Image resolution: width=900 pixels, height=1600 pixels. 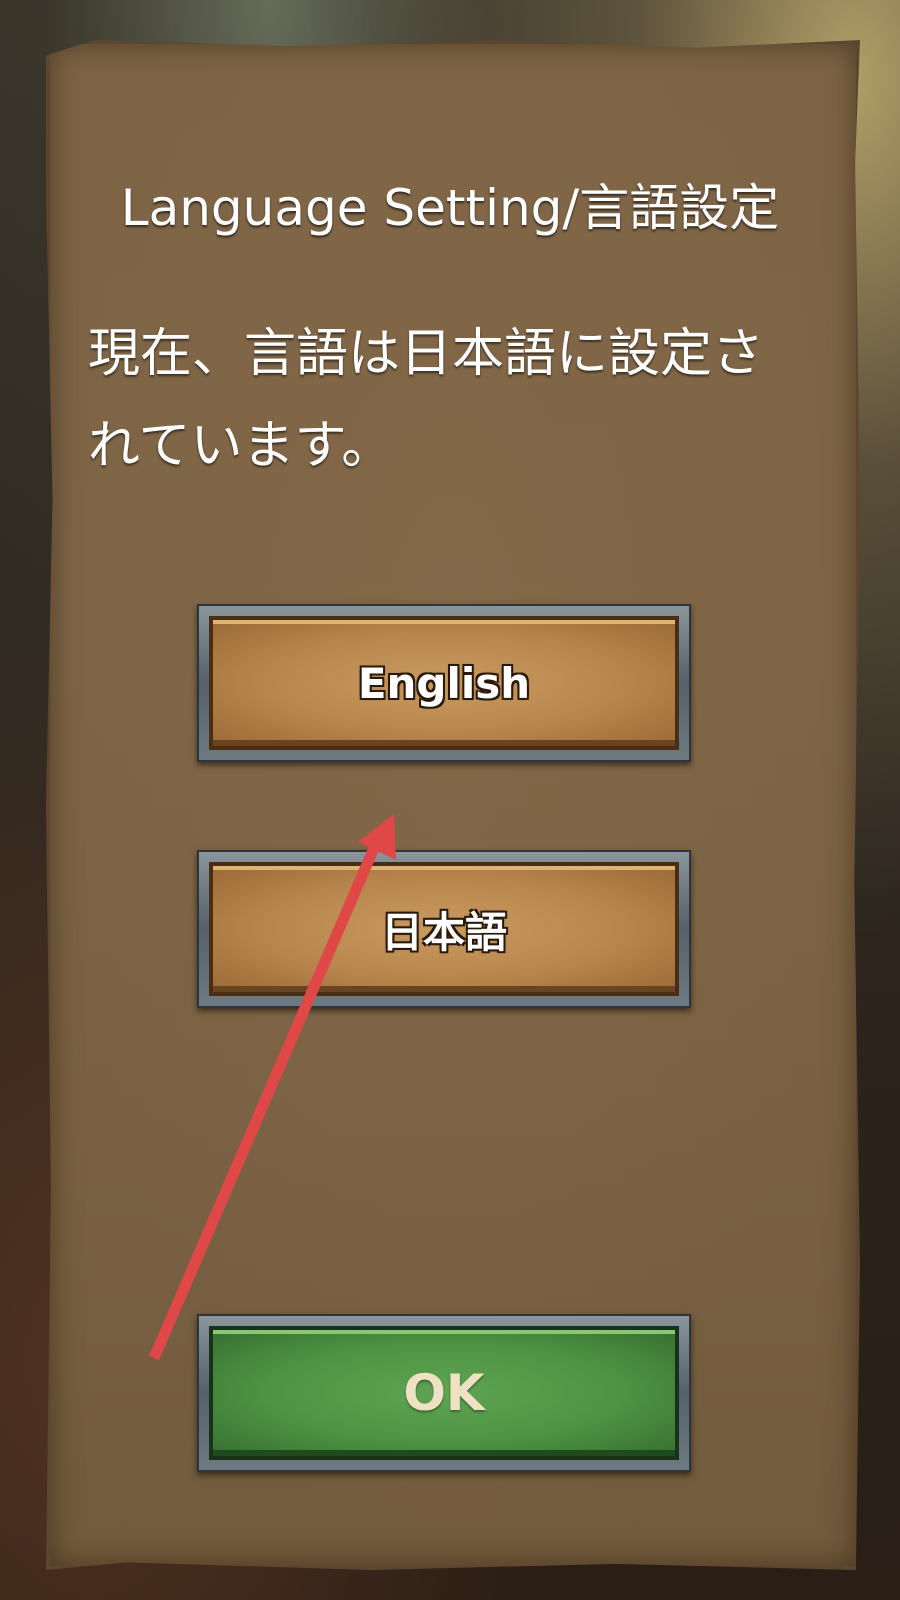 I want to click on english-button-face: English, so click(x=444, y=683).